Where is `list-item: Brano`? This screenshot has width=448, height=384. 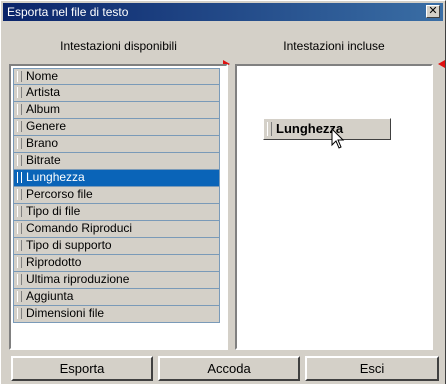
list-item: Brano is located at coordinates (116, 144).